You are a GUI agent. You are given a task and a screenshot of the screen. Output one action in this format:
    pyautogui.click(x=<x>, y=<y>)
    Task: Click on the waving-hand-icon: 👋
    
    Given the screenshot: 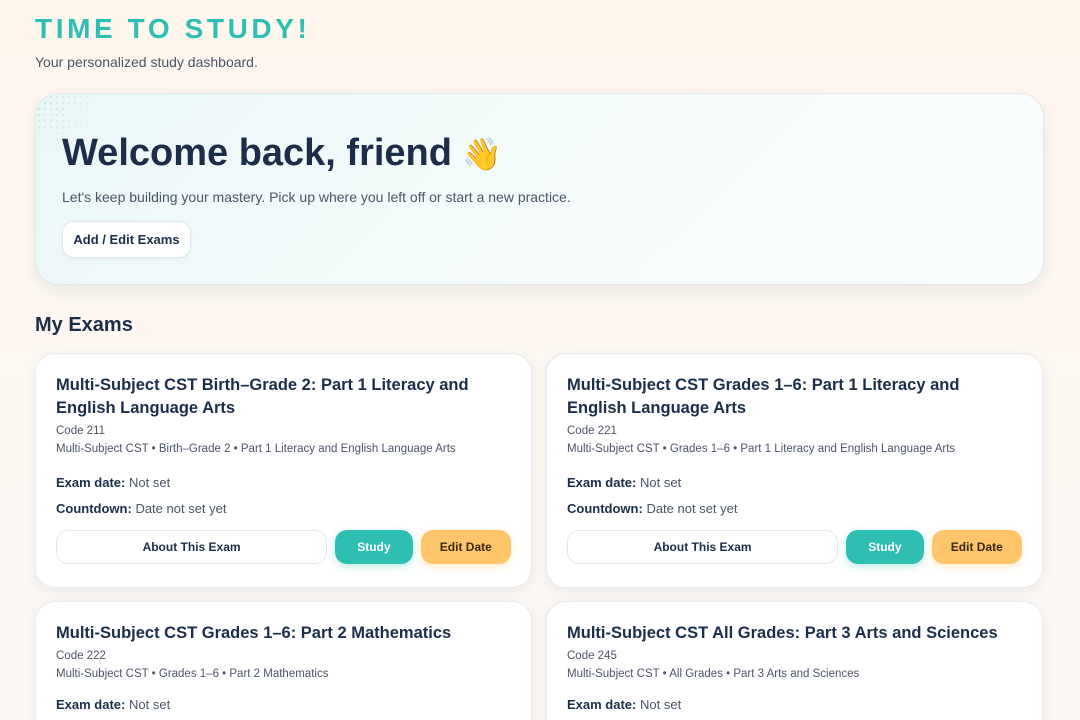 What is the action you would take?
    pyautogui.click(x=481, y=153)
    